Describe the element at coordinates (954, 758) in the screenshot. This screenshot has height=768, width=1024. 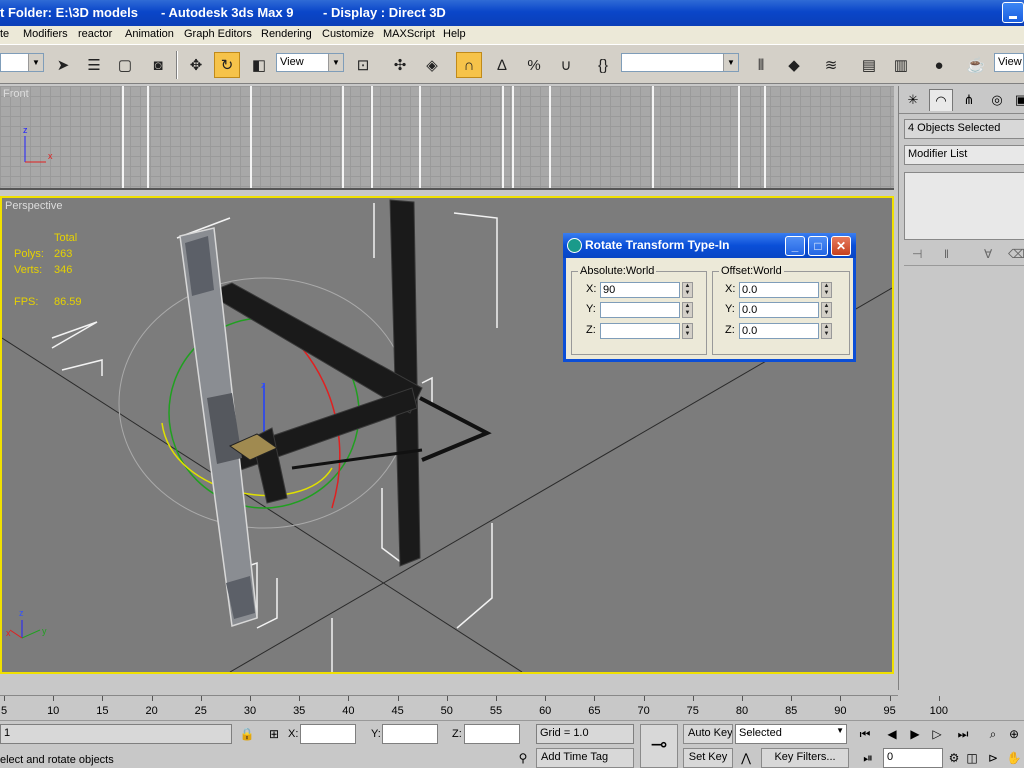
I see `time-config-icon: ⚙` at that location.